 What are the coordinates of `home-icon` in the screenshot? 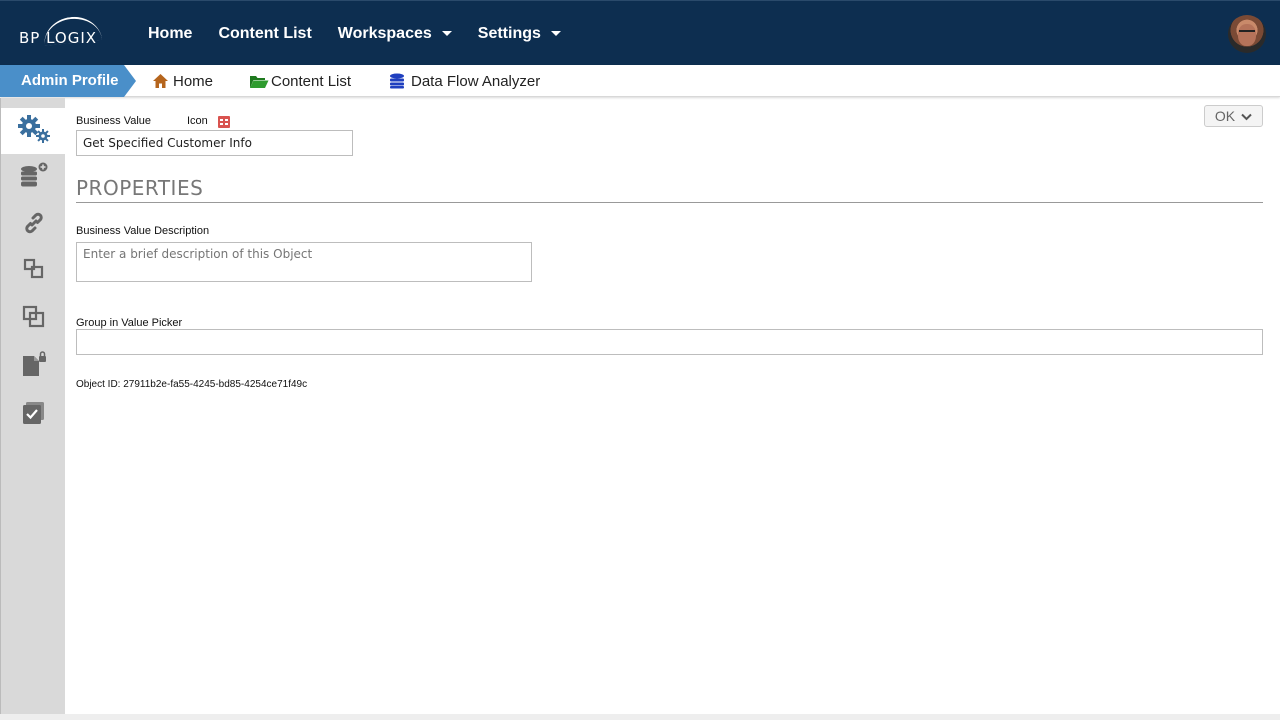 It's located at (160, 81).